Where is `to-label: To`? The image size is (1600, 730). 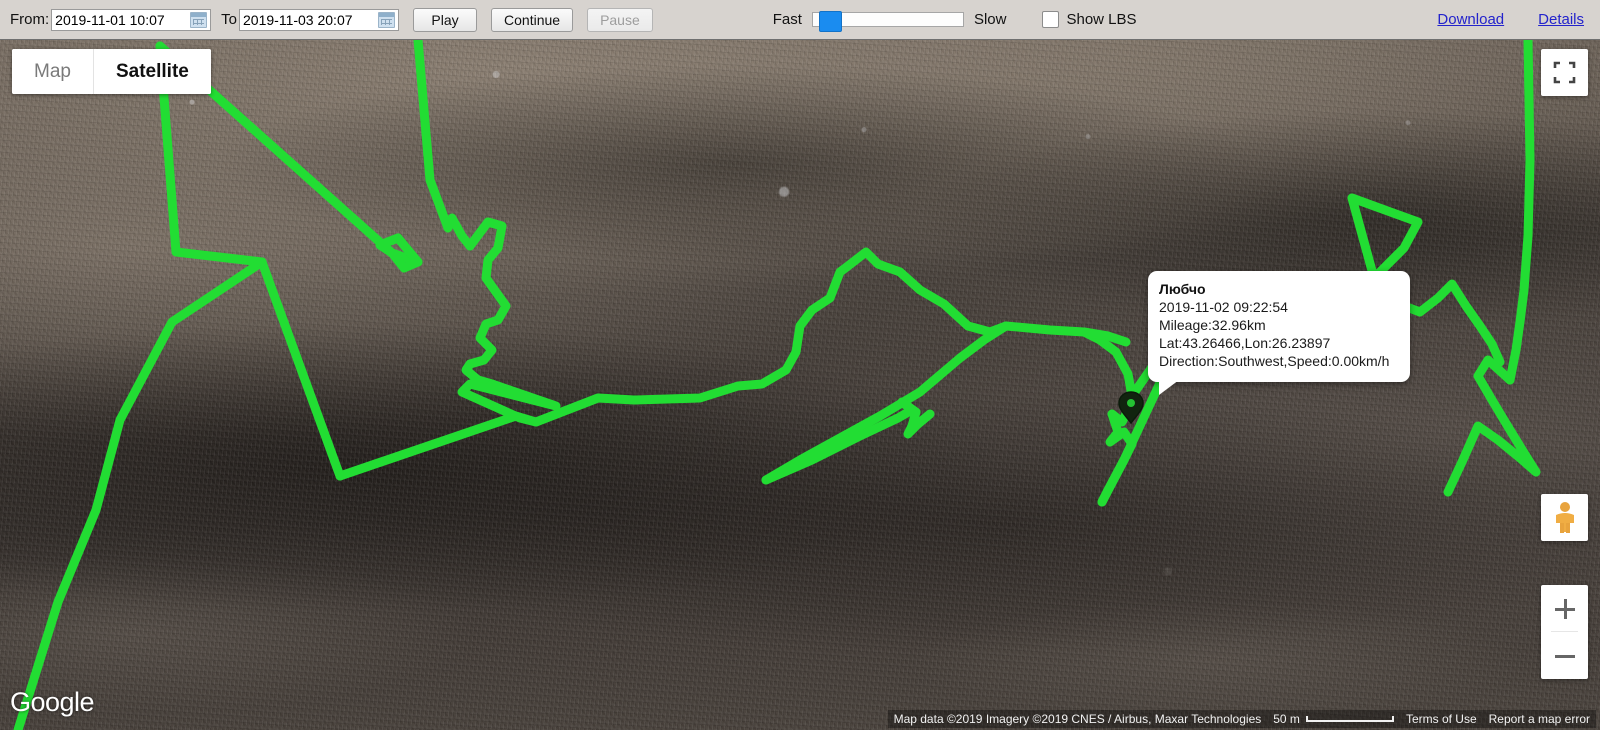 to-label: To is located at coordinates (229, 19).